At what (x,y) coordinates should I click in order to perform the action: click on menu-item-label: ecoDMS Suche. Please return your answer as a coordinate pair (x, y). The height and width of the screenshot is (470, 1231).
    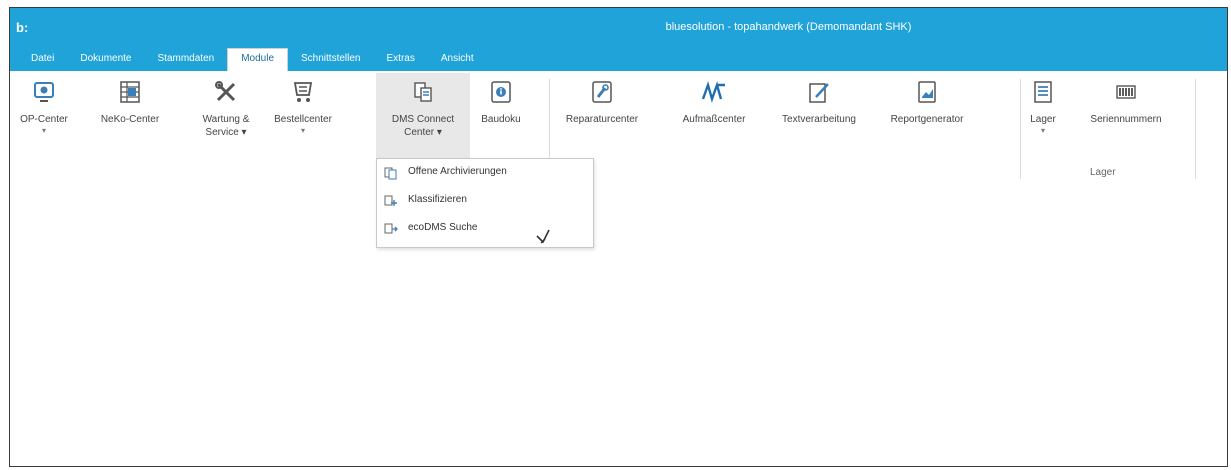
    Looking at the image, I should click on (443, 227).